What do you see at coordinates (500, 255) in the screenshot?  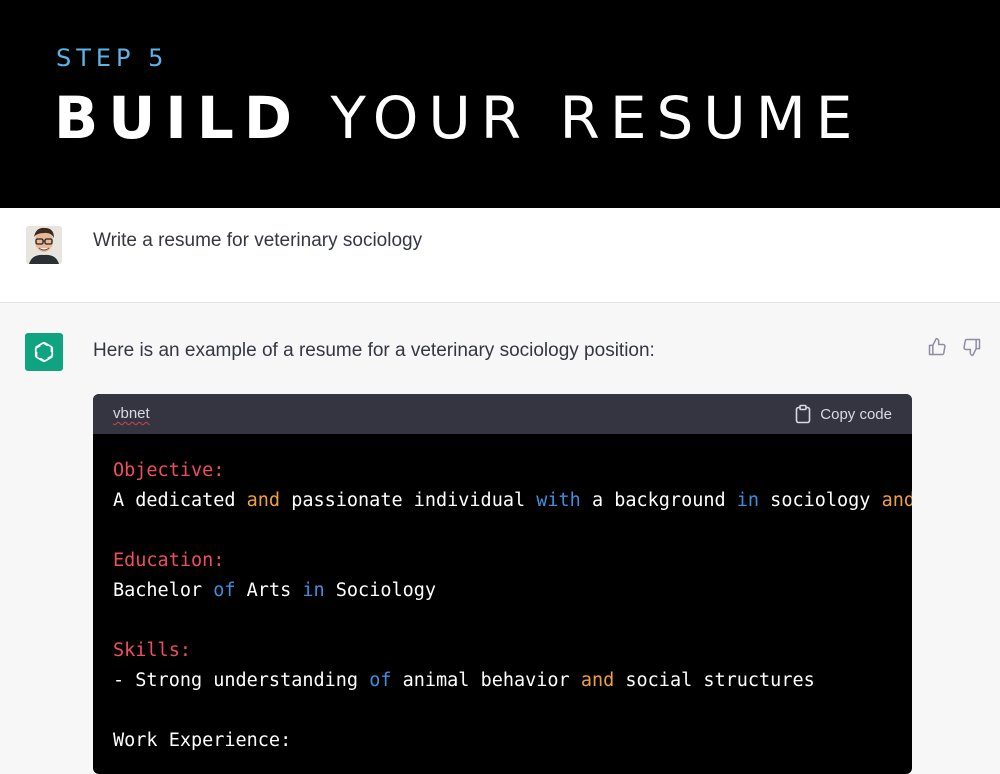 I see `user-message-row: Write a resume for veterinary sociology` at bounding box center [500, 255].